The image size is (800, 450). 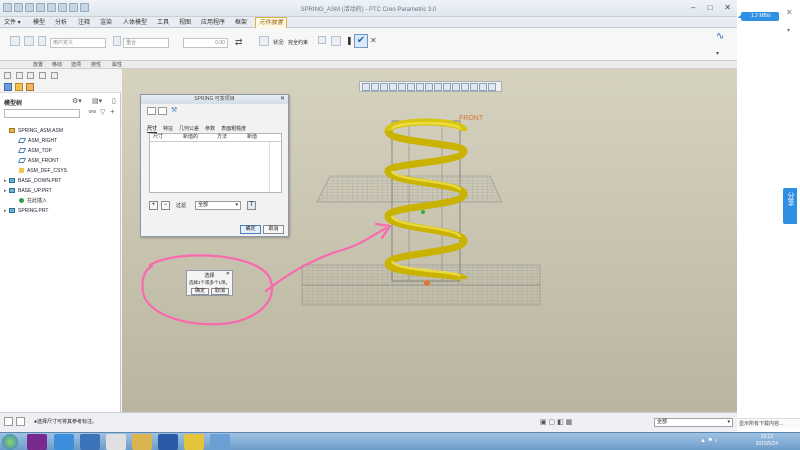 I want to click on tab-model: 模型, so click(x=39, y=23).